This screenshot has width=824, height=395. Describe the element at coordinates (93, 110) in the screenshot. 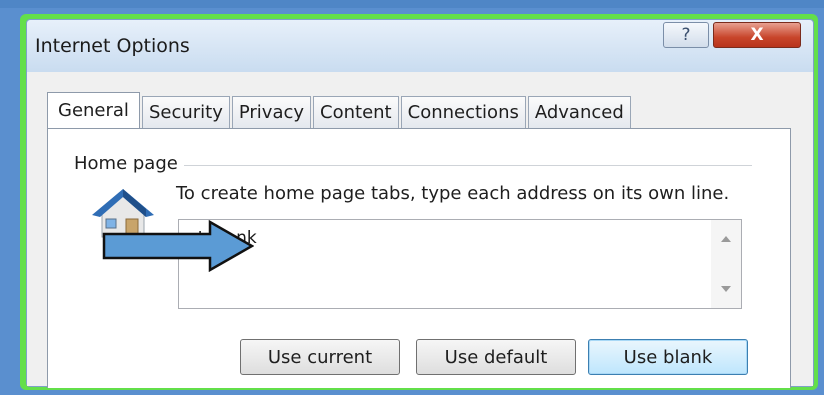

I see `tab-general: General` at that location.